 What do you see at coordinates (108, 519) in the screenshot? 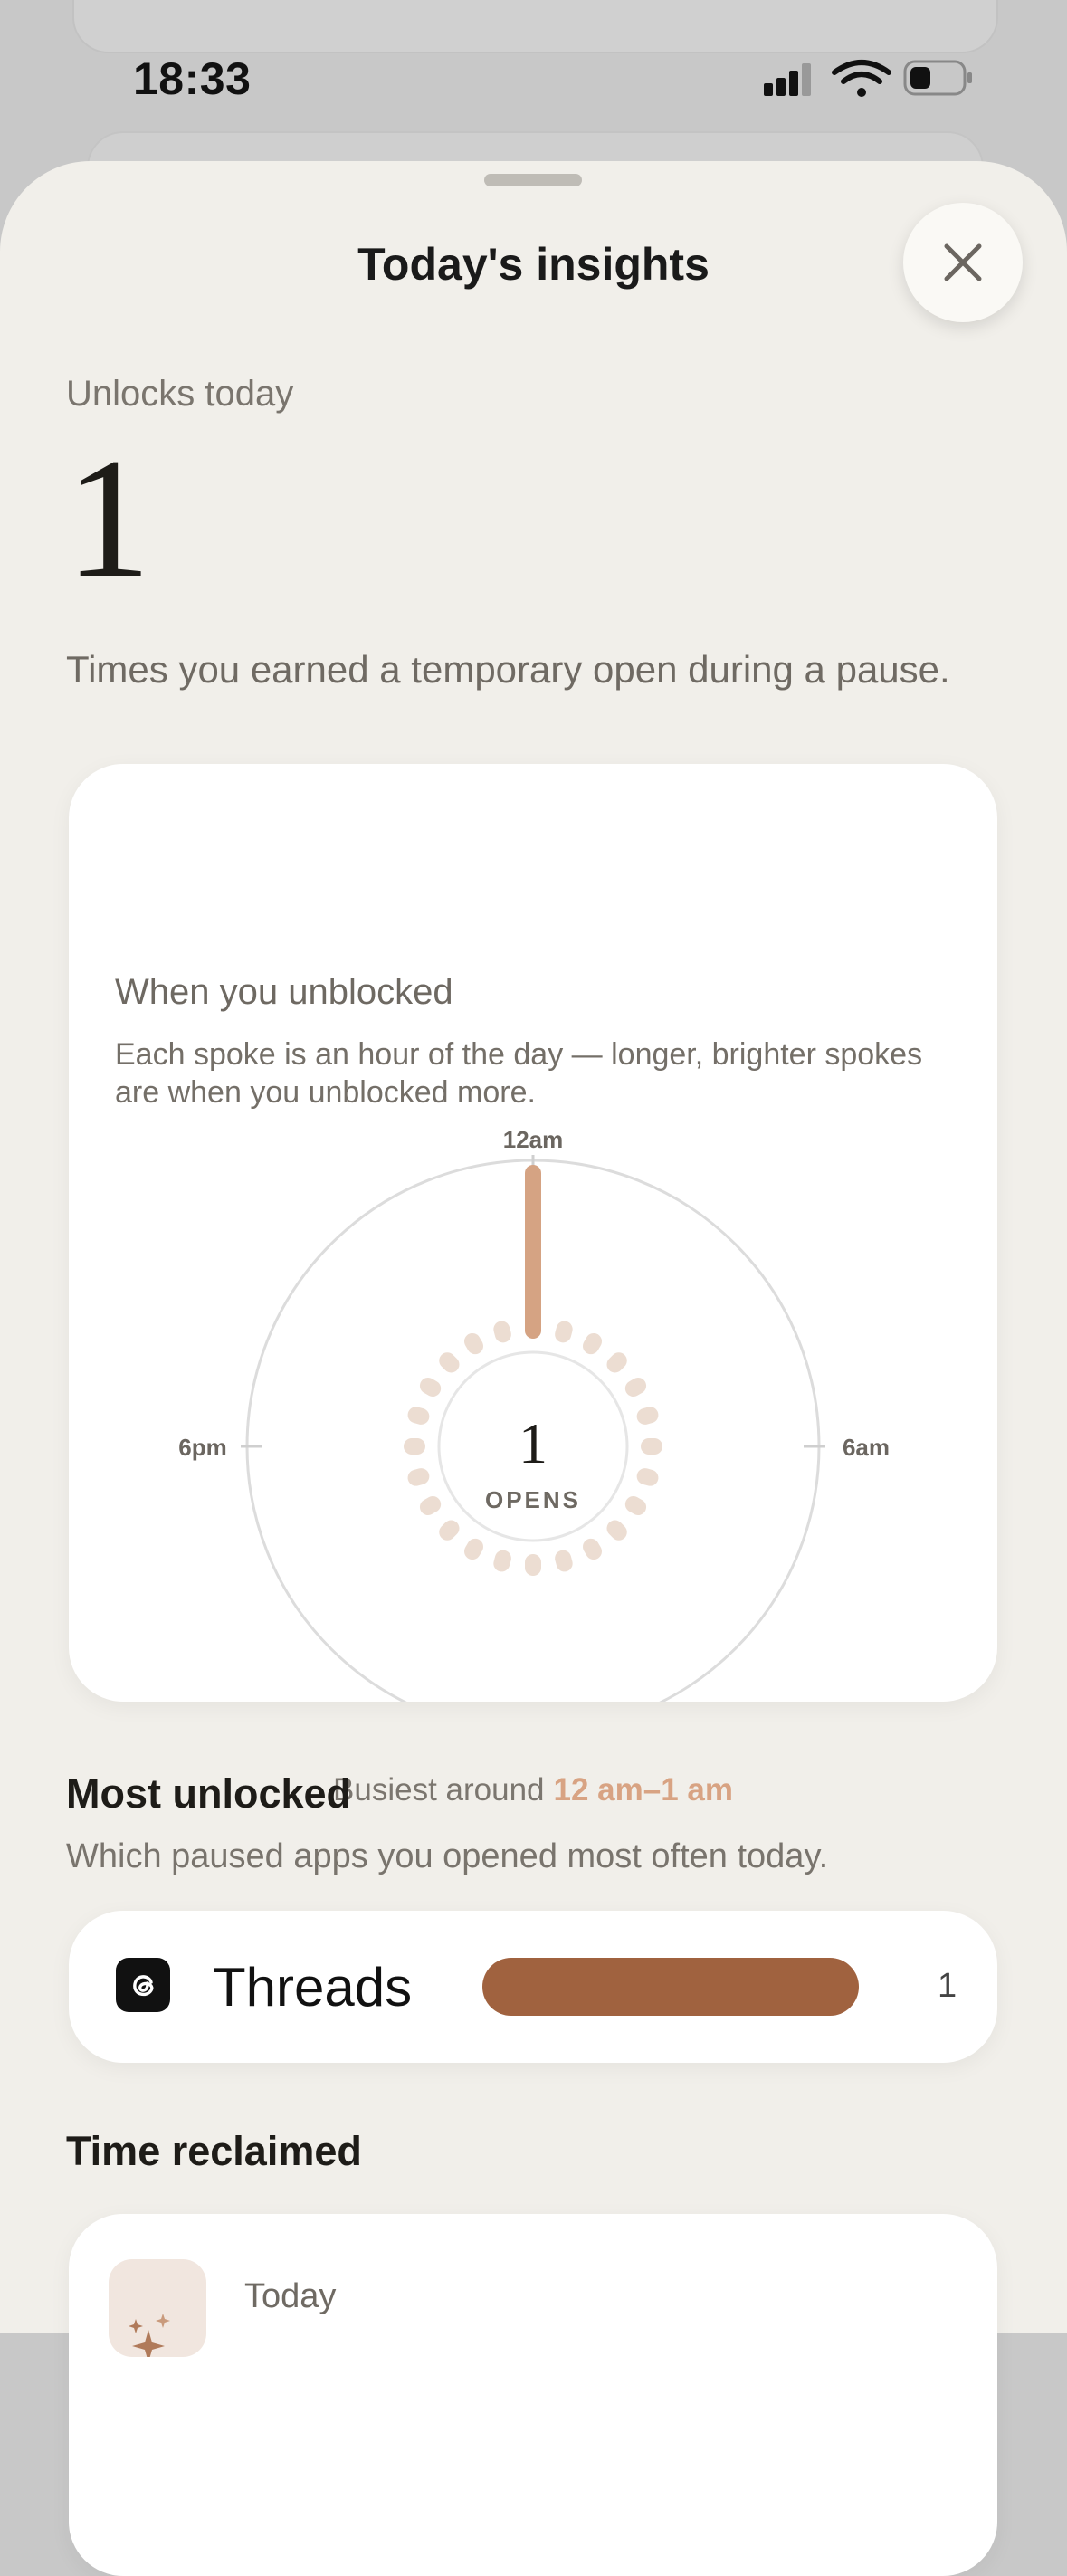
I see `unlocks-count: 1` at bounding box center [108, 519].